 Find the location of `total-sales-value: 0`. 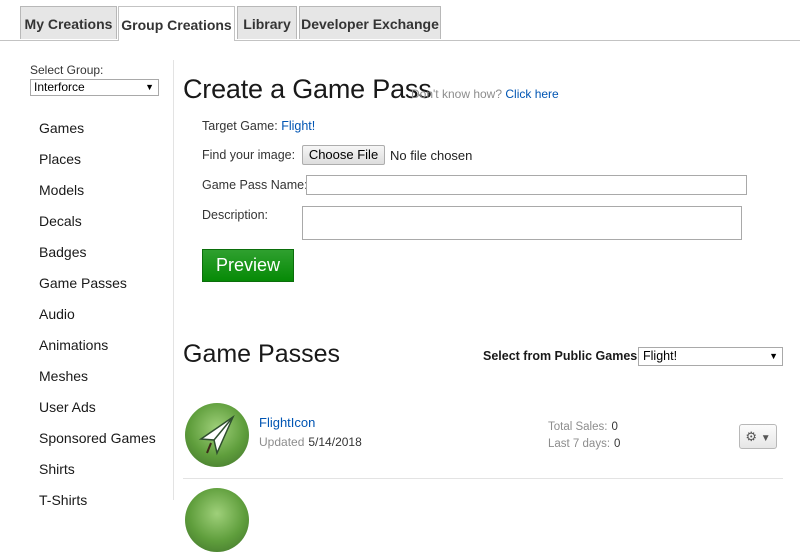

total-sales-value: 0 is located at coordinates (614, 427).